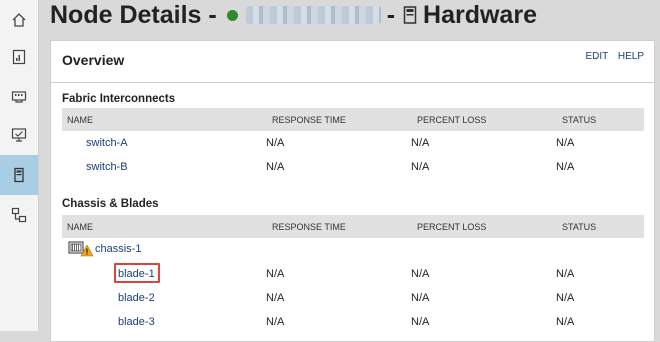 The height and width of the screenshot is (342, 660). I want to click on hardware-icon, so click(19, 175).